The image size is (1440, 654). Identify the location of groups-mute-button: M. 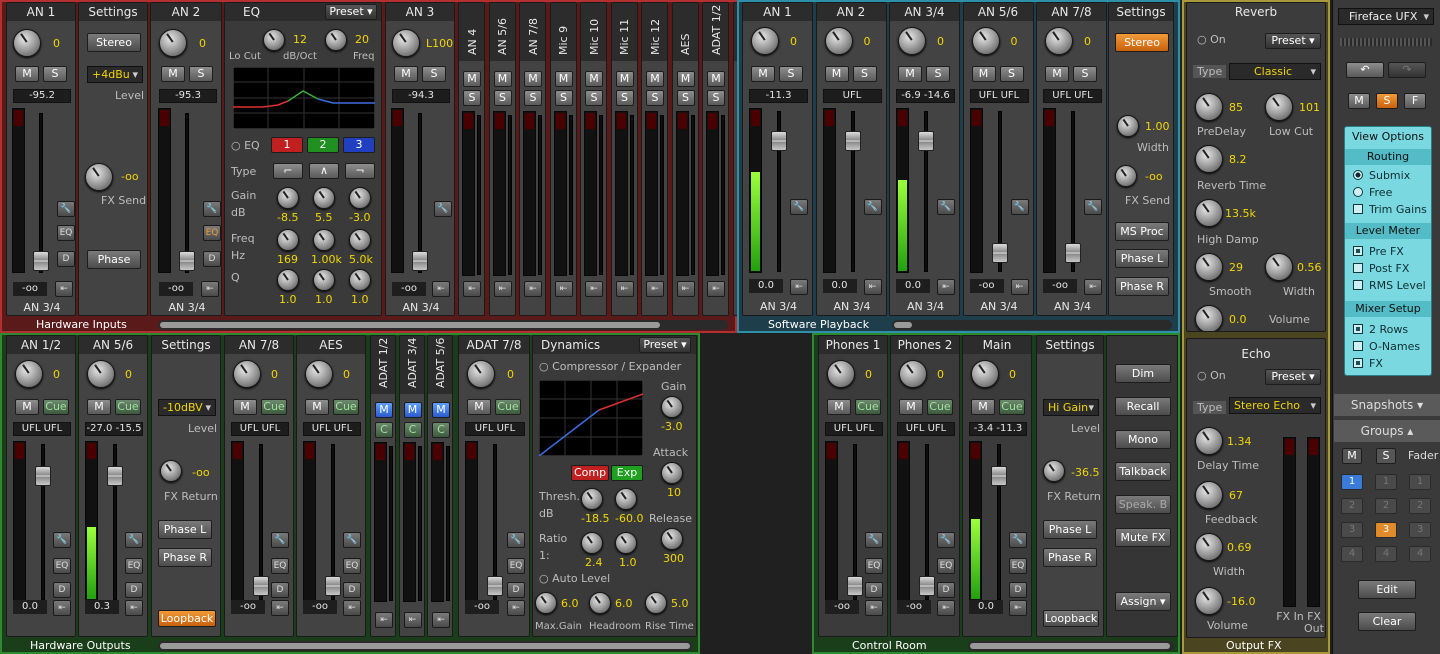
(1352, 456).